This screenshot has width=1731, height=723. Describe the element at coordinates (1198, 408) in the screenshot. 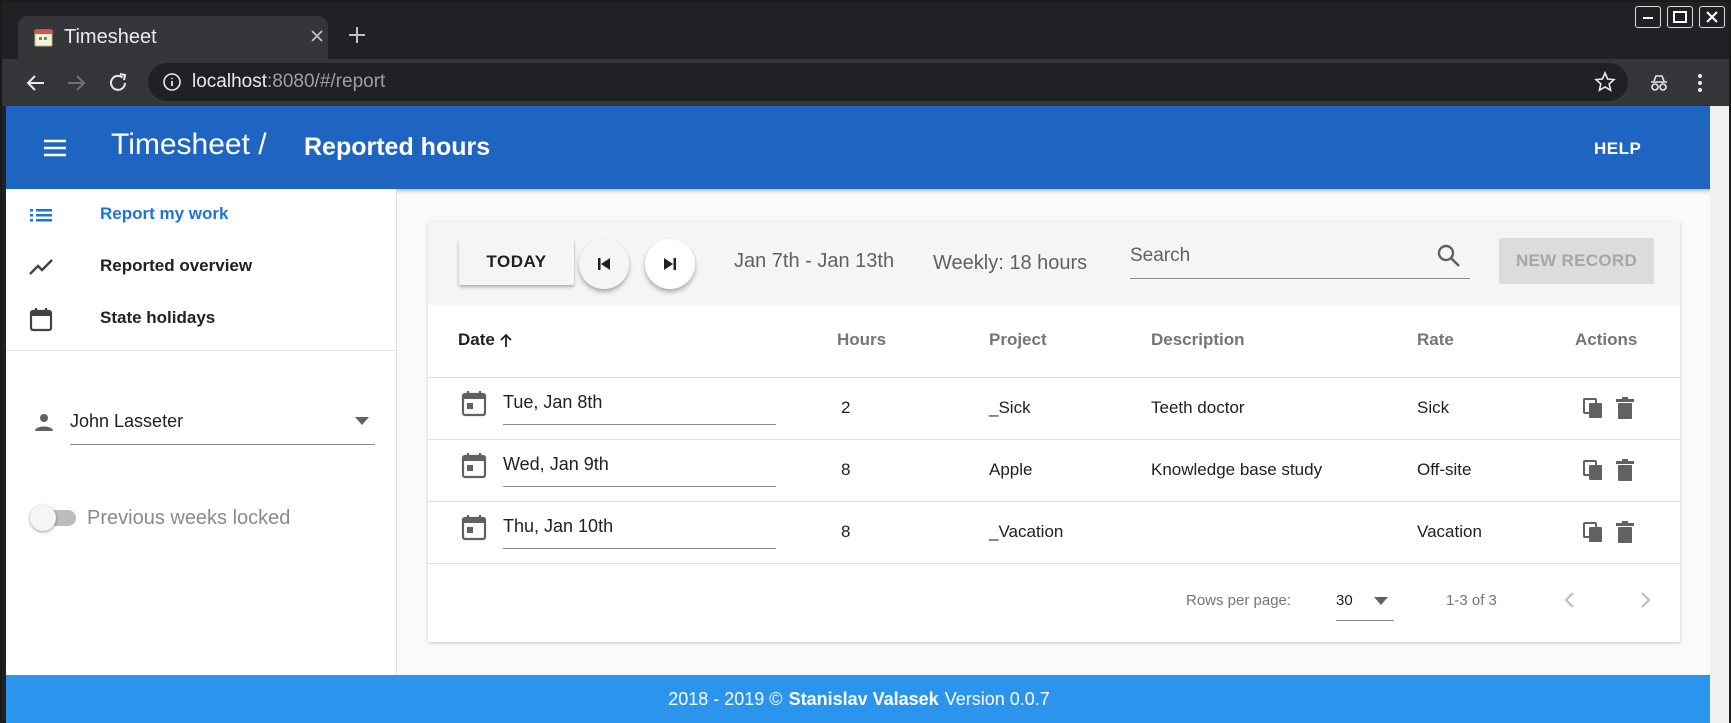

I see `description-cell: Teeth doctor` at that location.